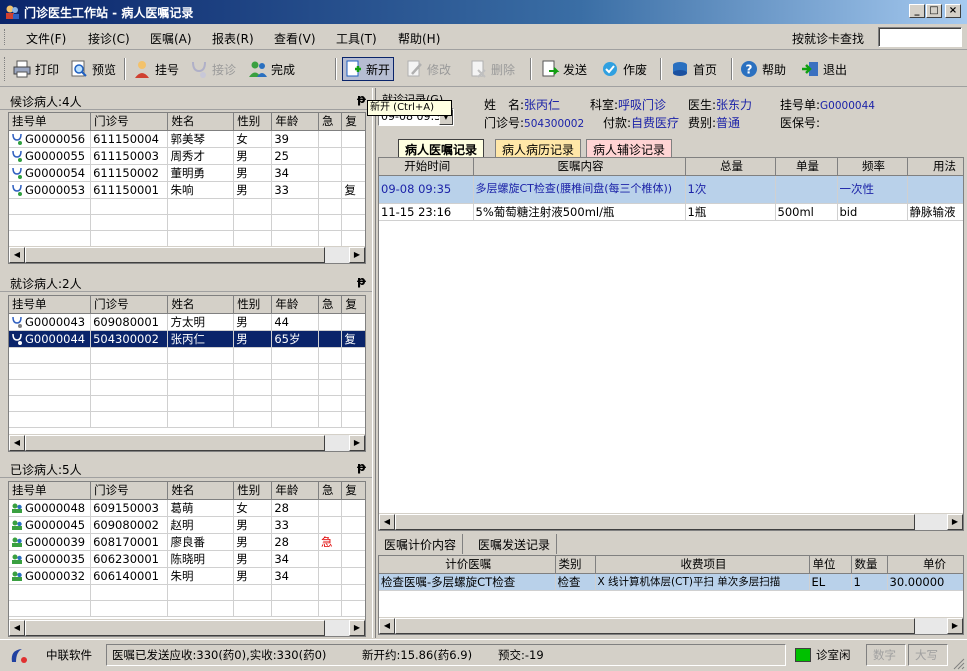 The image size is (967, 671). What do you see at coordinates (426, 167) in the screenshot?
I see `col-start-time: 开始时间` at bounding box center [426, 167].